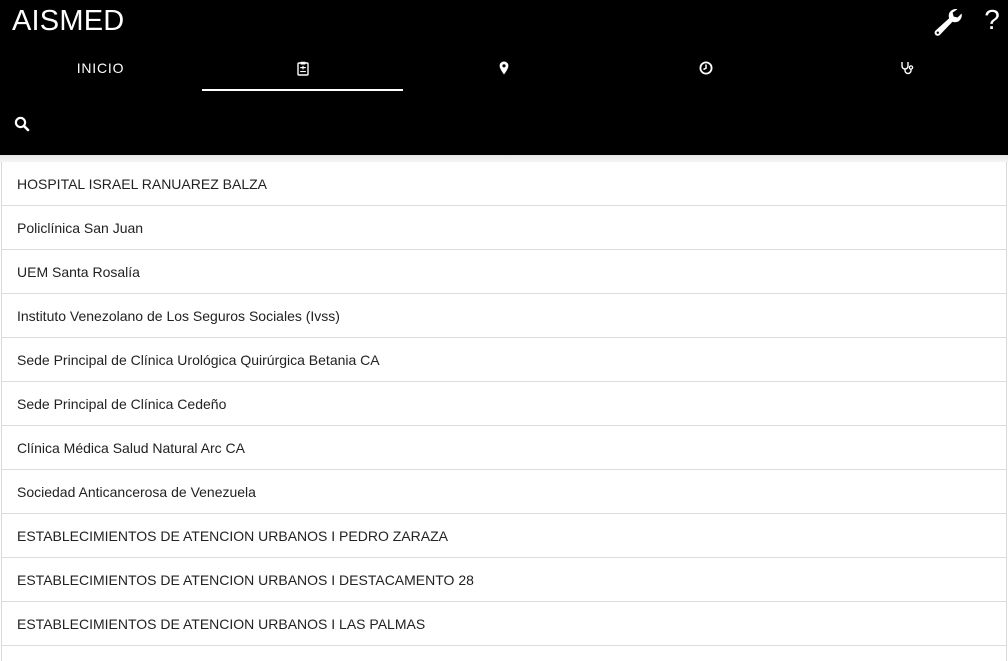 This screenshot has width=1008, height=661. I want to click on app-title: AISMED, so click(68, 21).